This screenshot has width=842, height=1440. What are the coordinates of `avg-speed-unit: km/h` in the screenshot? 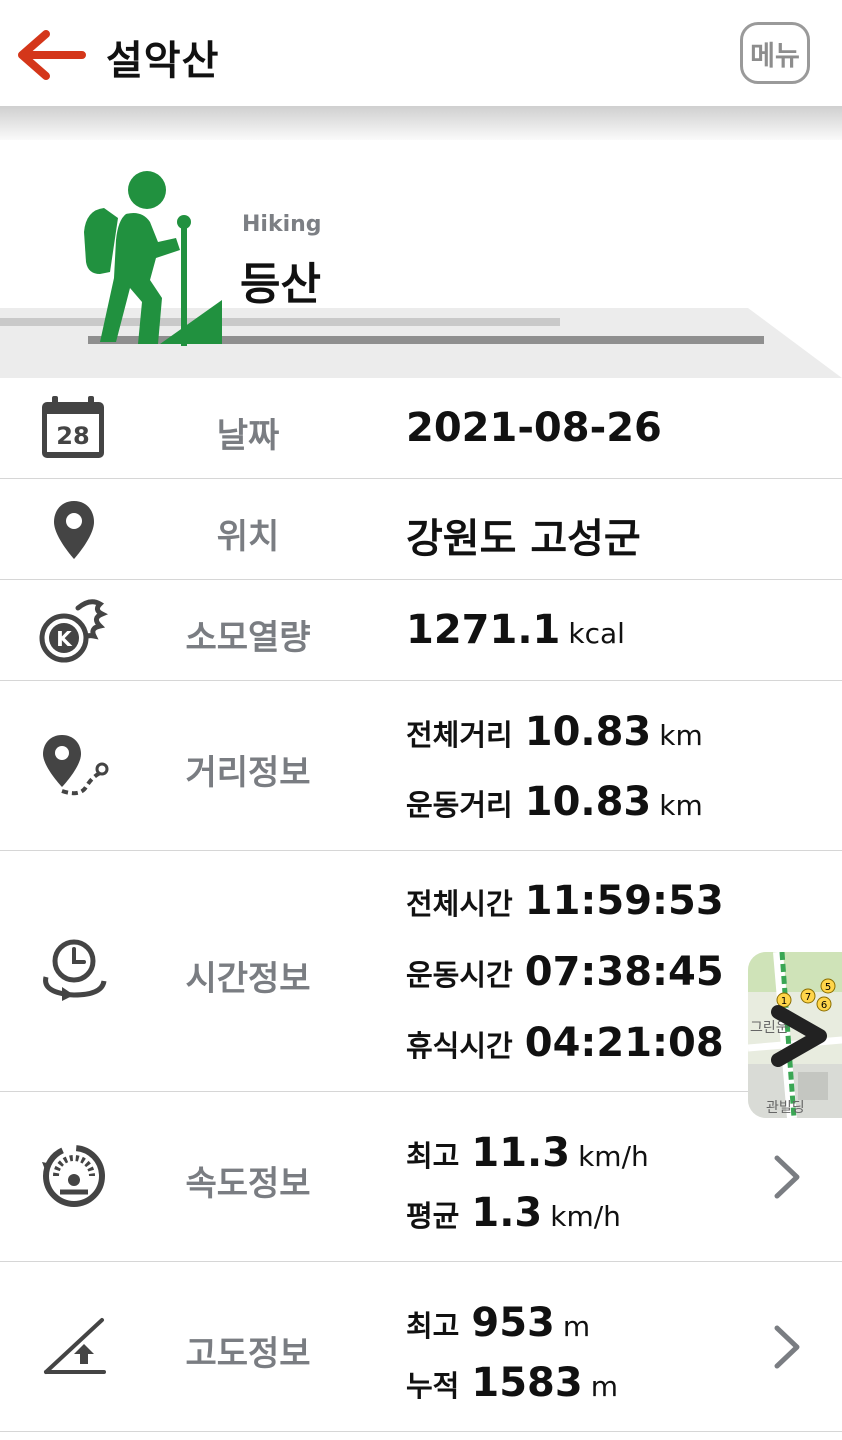 It's located at (585, 1216).